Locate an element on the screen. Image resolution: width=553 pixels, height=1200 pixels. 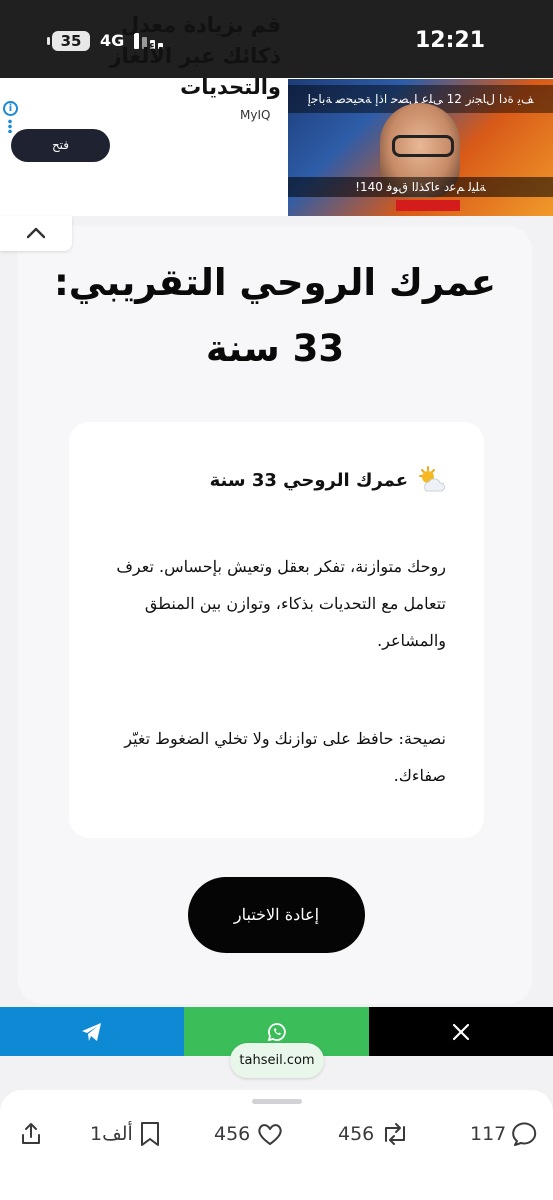
share-x-button is located at coordinates (461, 1031).